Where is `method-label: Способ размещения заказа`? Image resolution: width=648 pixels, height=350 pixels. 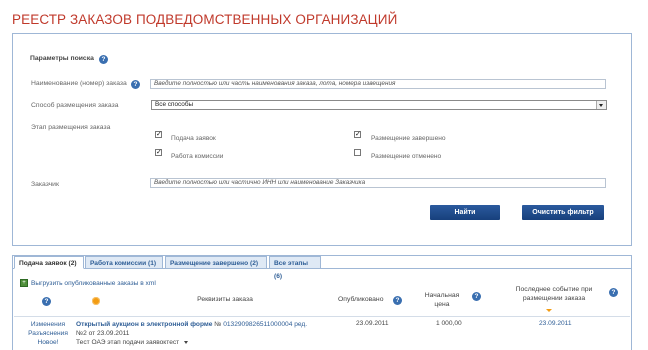
method-label: Способ размещения заказа is located at coordinates (75, 105).